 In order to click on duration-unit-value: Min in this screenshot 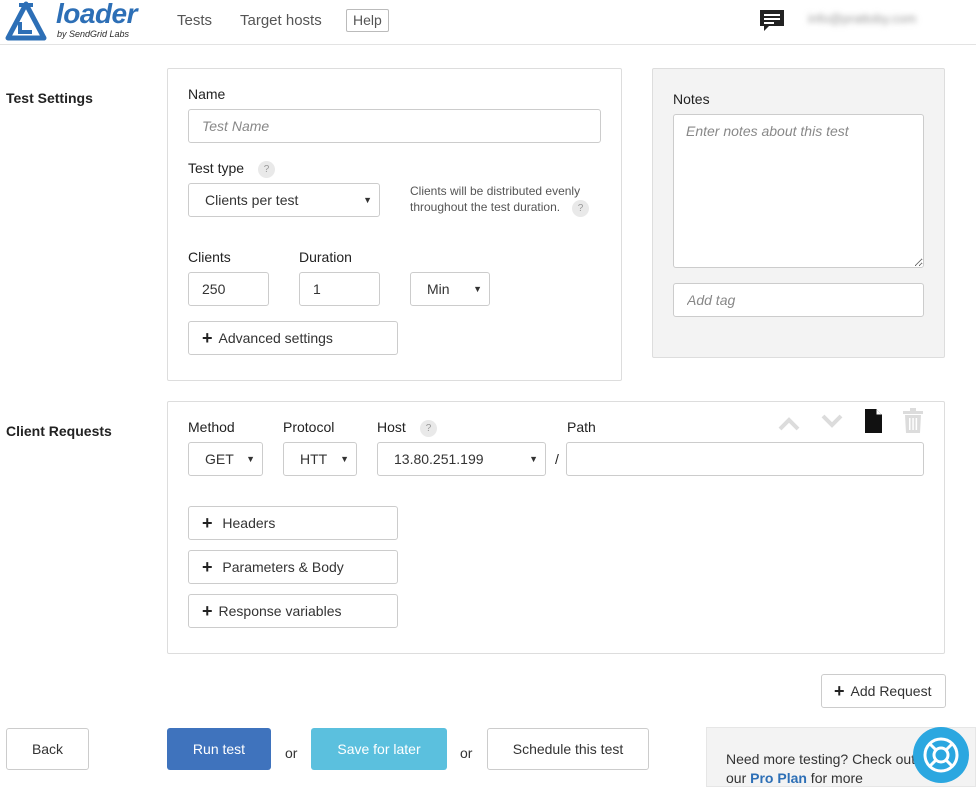, I will do `click(438, 289)`.